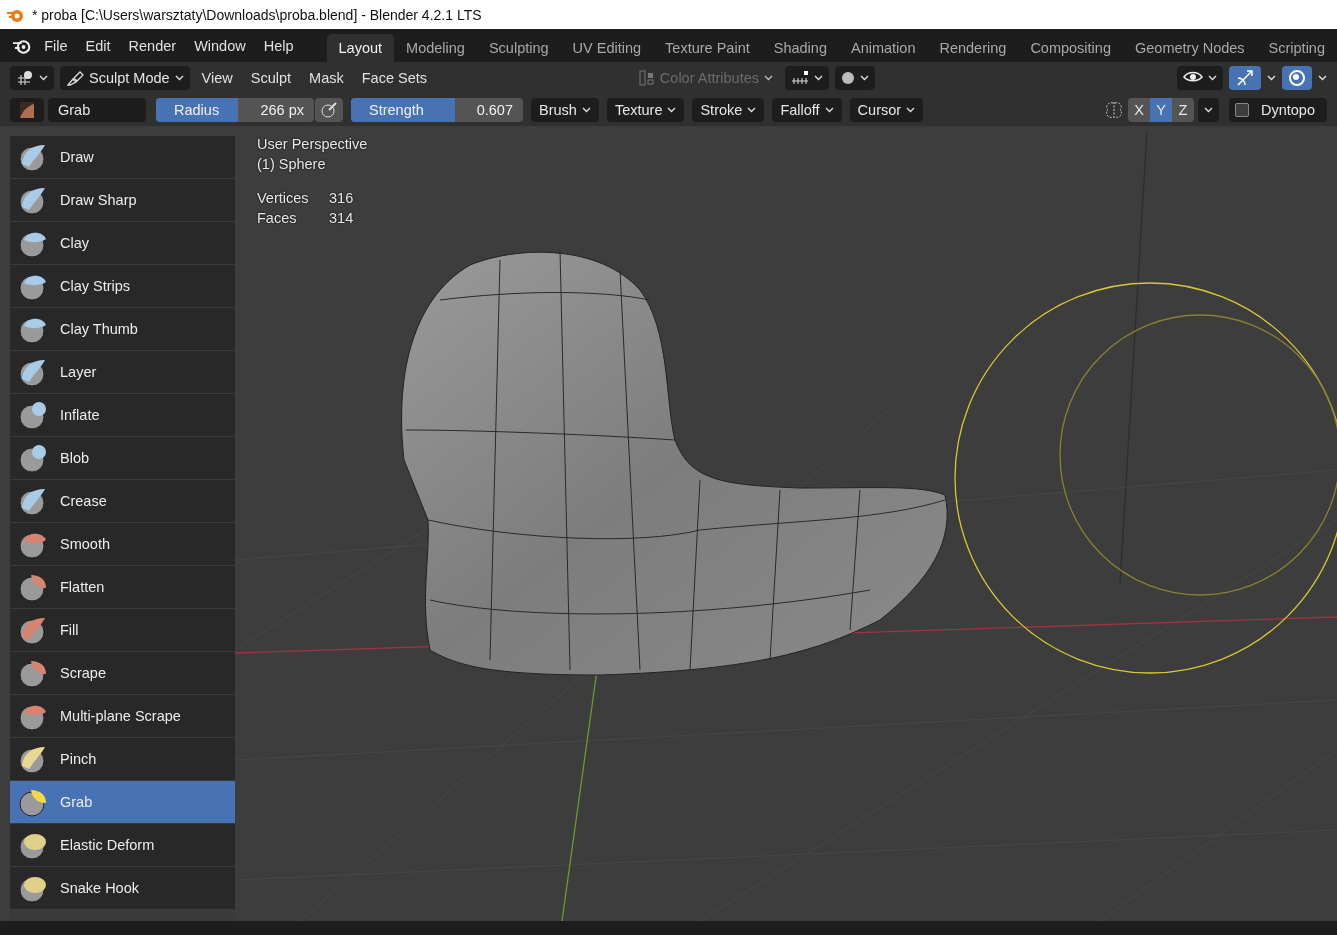 This screenshot has height=935, width=1337. Describe the element at coordinates (152, 45) in the screenshot. I see `menu-item: Render` at that location.